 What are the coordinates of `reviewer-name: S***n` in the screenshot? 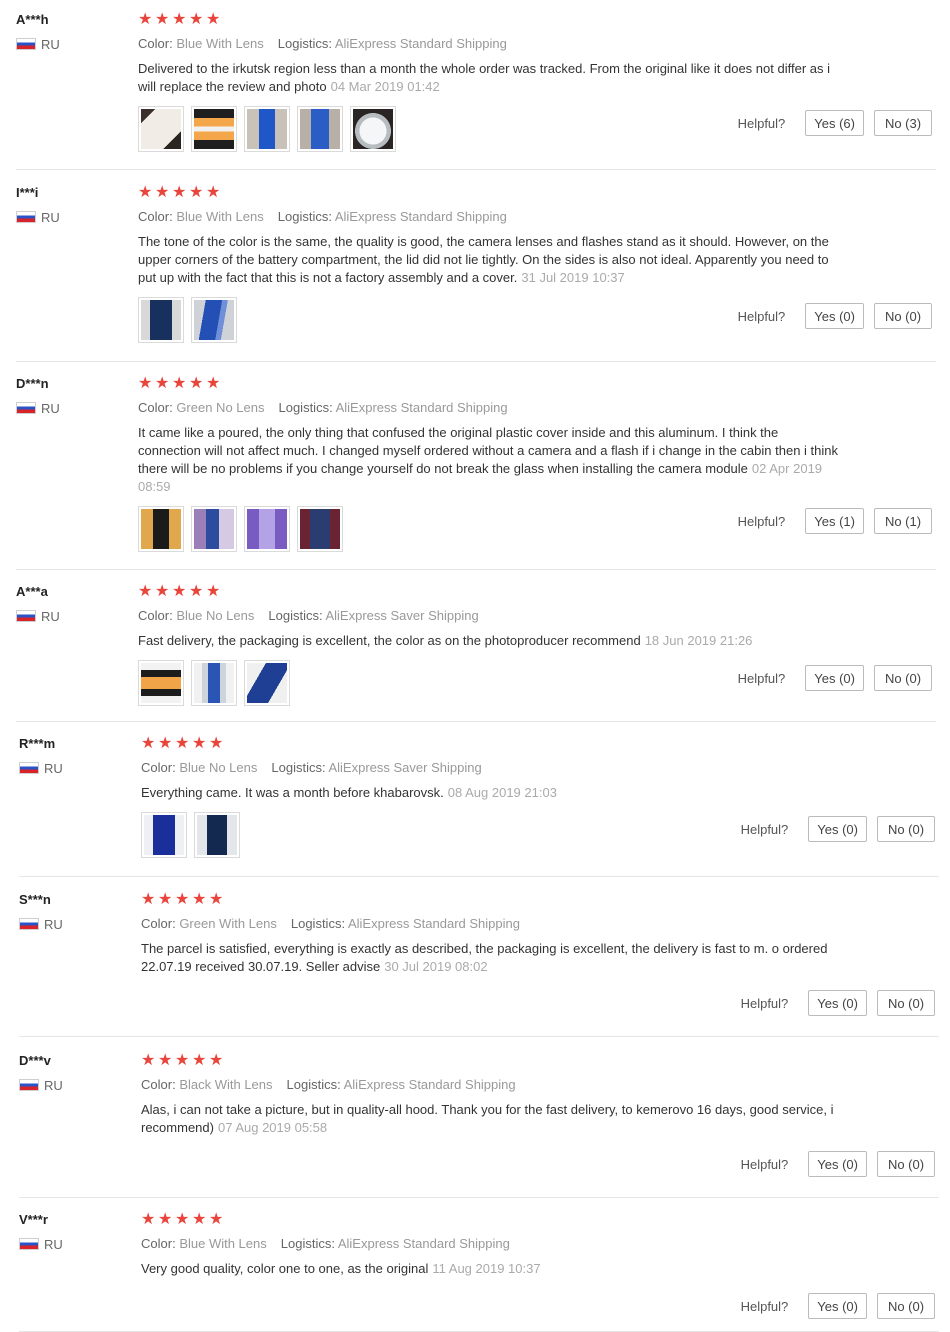 It's located at (35, 899).